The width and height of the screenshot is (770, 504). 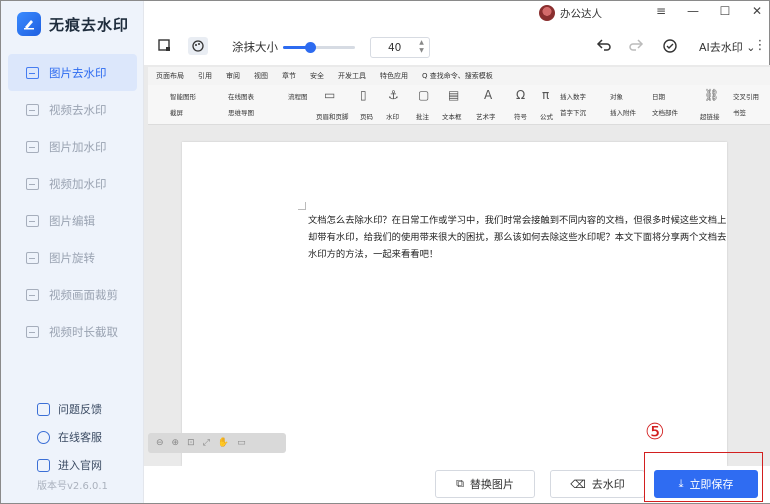 What do you see at coordinates (760, 46) in the screenshot?
I see `more-icon: ⋮` at bounding box center [760, 46].